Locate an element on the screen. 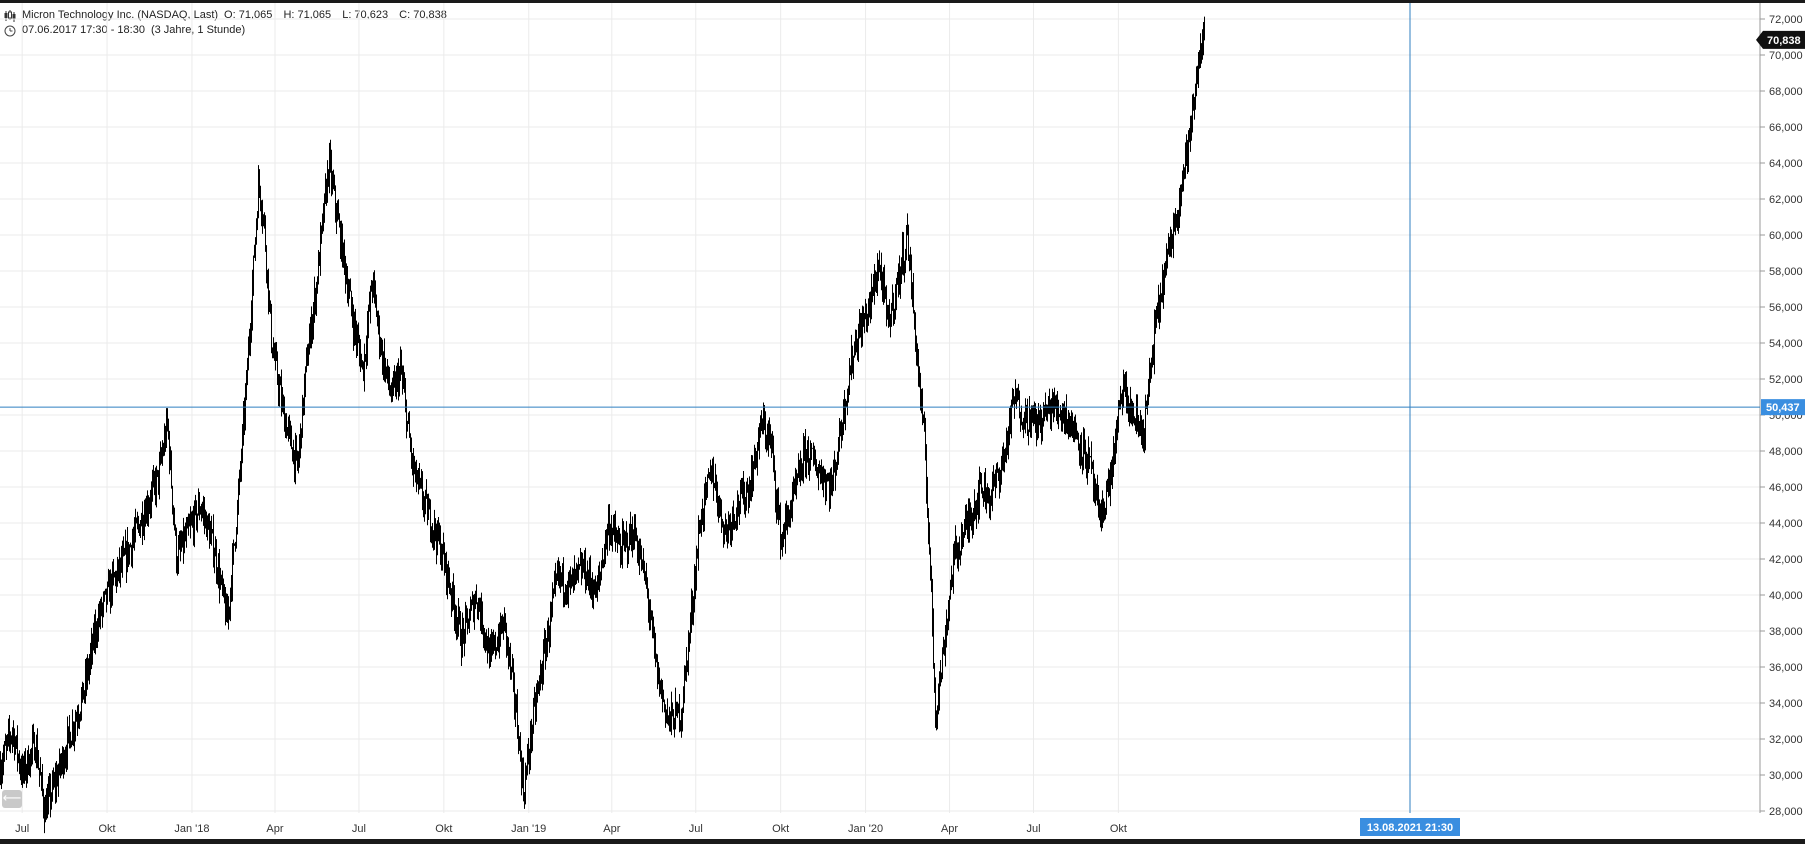 This screenshot has height=844, width=1805. y-tick-label: 64,000 is located at coordinates (1786, 164).